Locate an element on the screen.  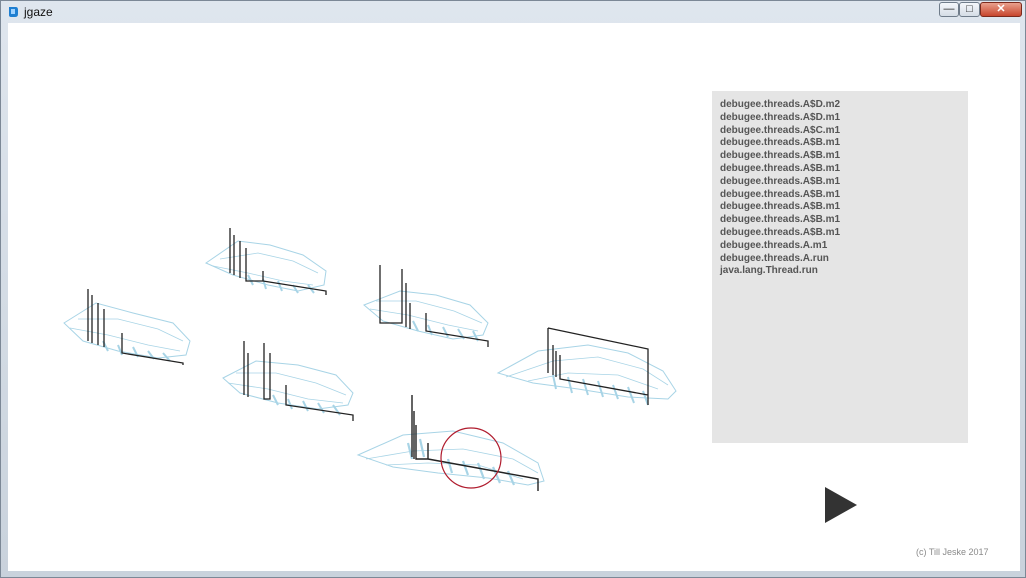
stack-frame: debugee.threads.A$D.m2 is located at coordinates (780, 104).